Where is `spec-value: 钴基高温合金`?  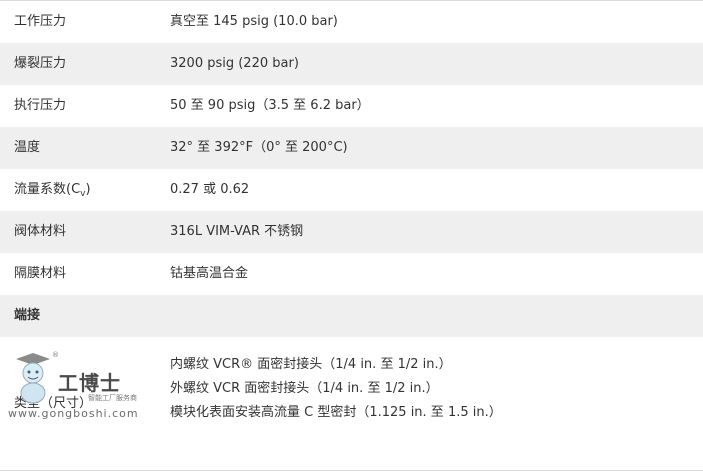 spec-value: 钴基高温合金 is located at coordinates (209, 273).